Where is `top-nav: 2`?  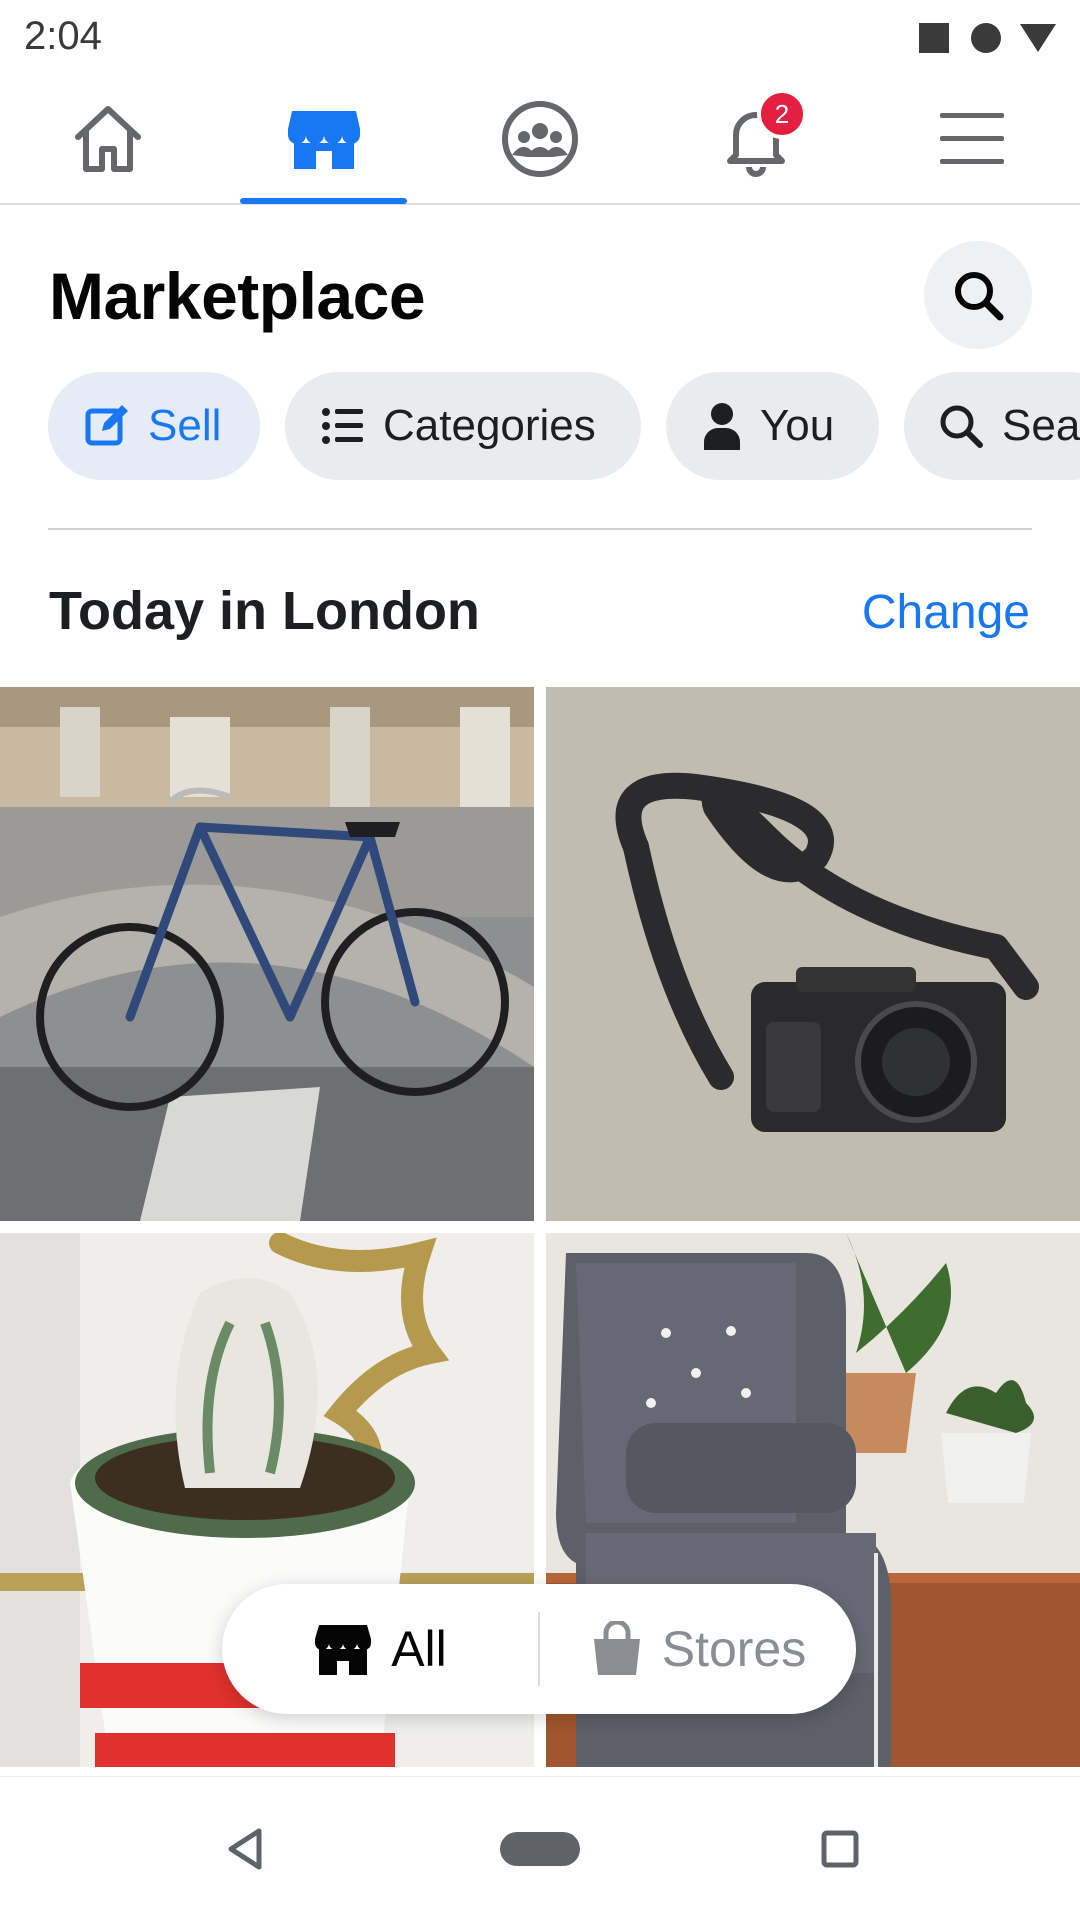 top-nav: 2 is located at coordinates (540, 140).